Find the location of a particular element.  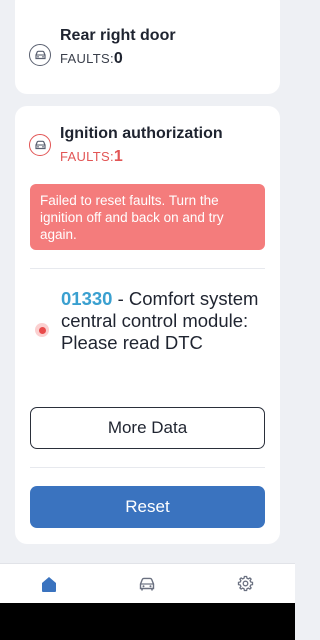

ecu-name: Ignition authorization is located at coordinates (141, 133).